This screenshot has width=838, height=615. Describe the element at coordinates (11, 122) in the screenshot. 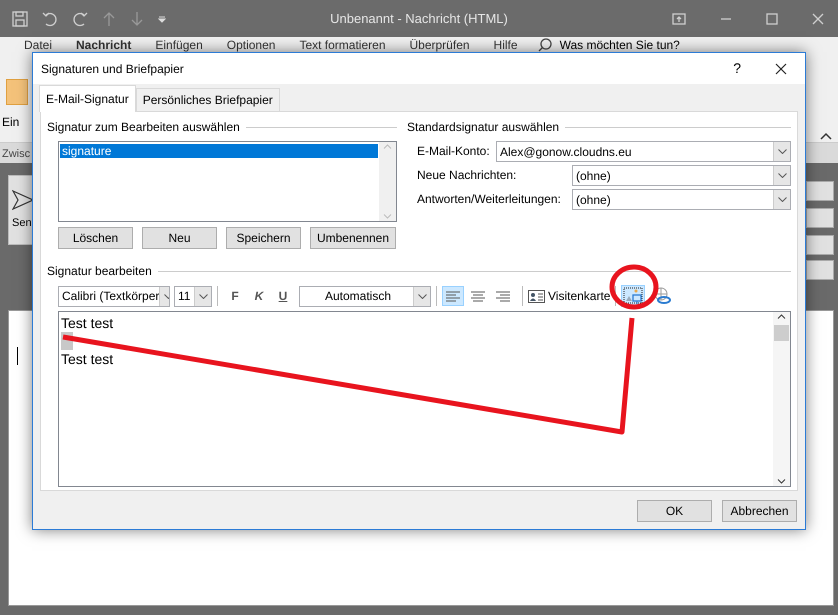

I see `ribbon-button-label: Ein` at that location.